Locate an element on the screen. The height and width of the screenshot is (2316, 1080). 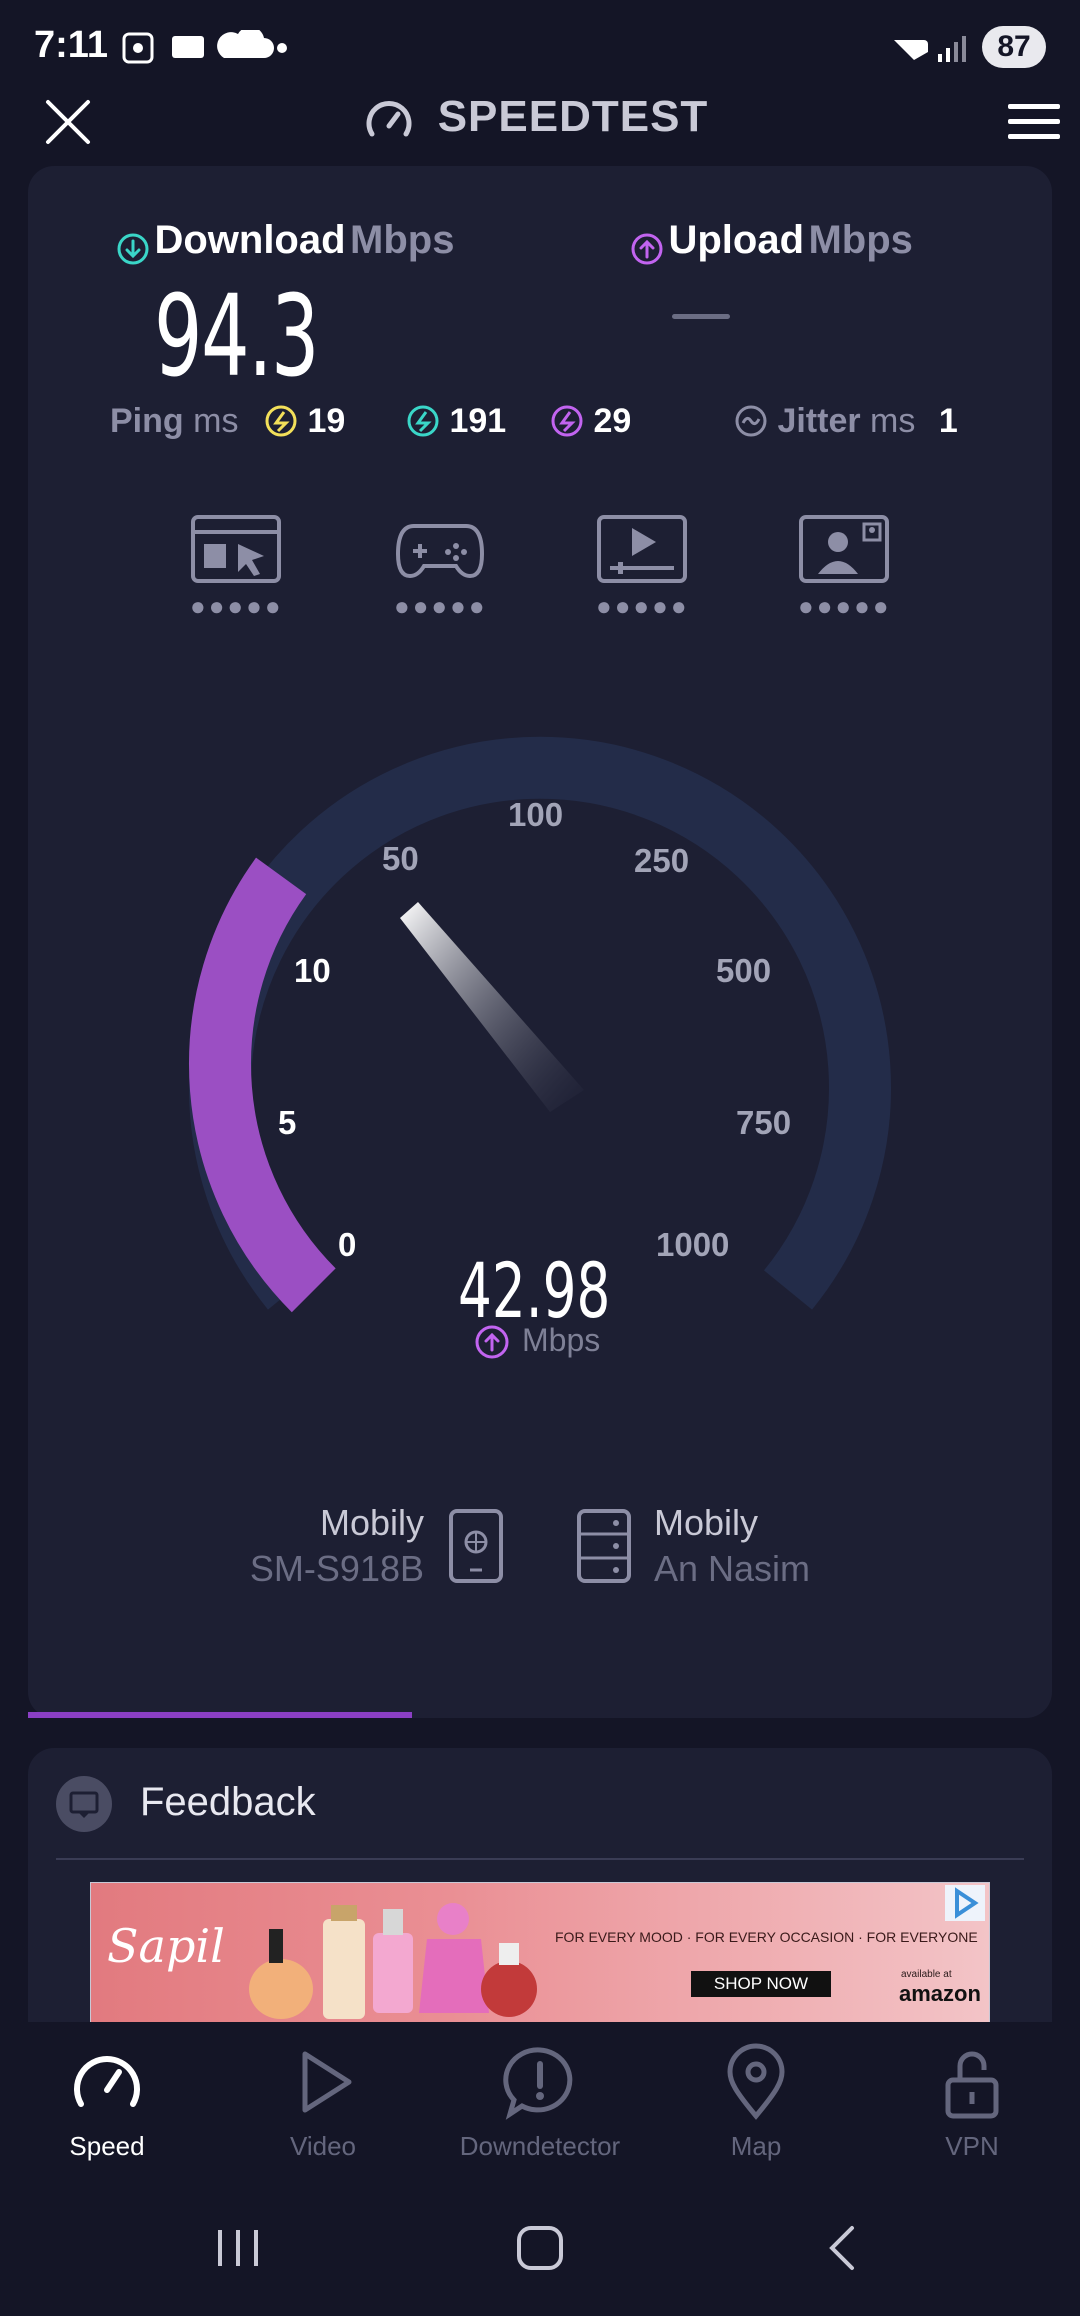
streaming-rating: ●●●●● is located at coordinates (643, 606).